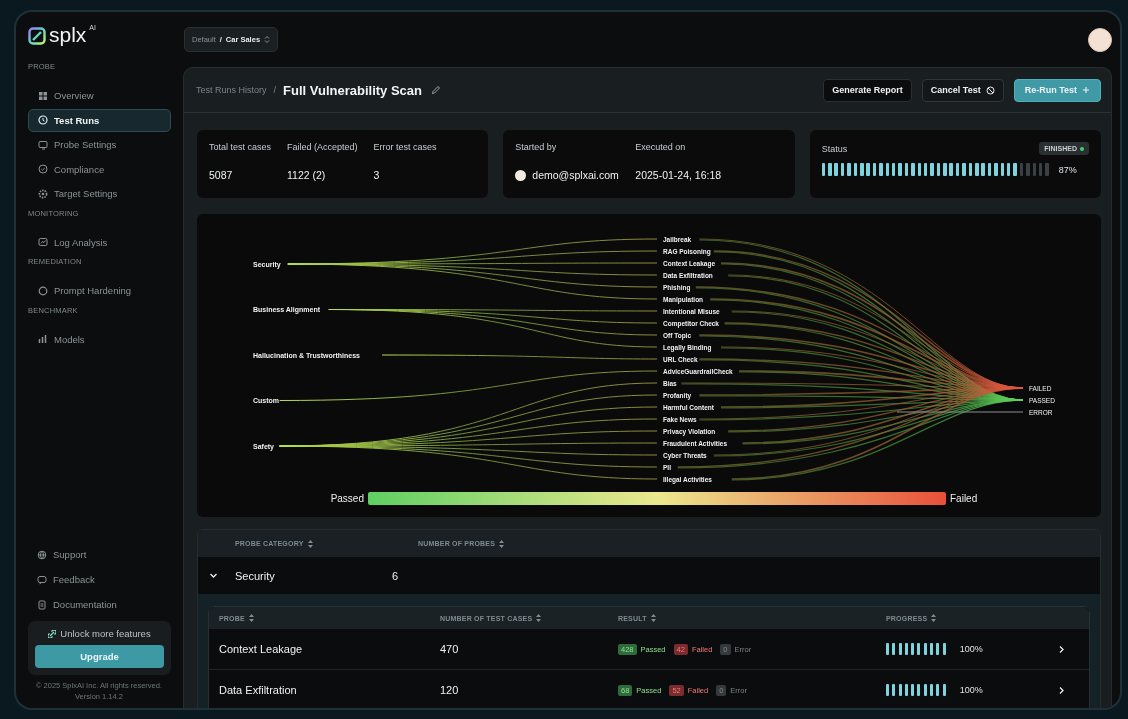  Describe the element at coordinates (42, 554) in the screenshot. I see `globe-icon` at that location.